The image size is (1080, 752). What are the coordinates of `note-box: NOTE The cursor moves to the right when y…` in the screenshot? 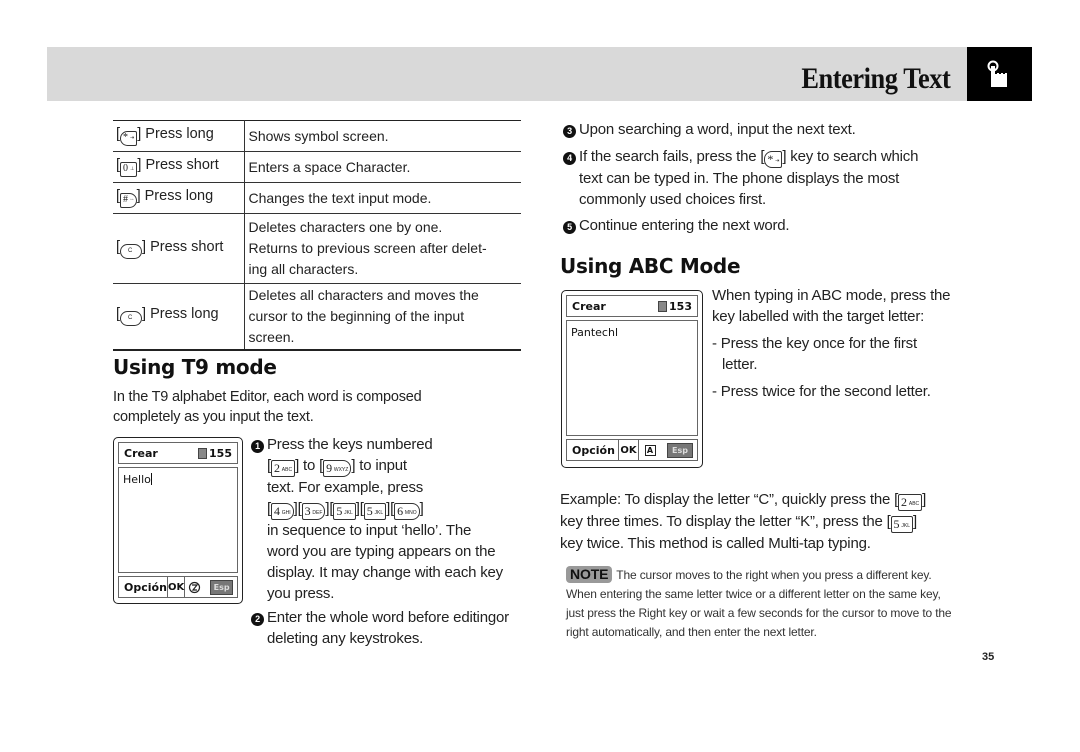 It's located at (759, 602).